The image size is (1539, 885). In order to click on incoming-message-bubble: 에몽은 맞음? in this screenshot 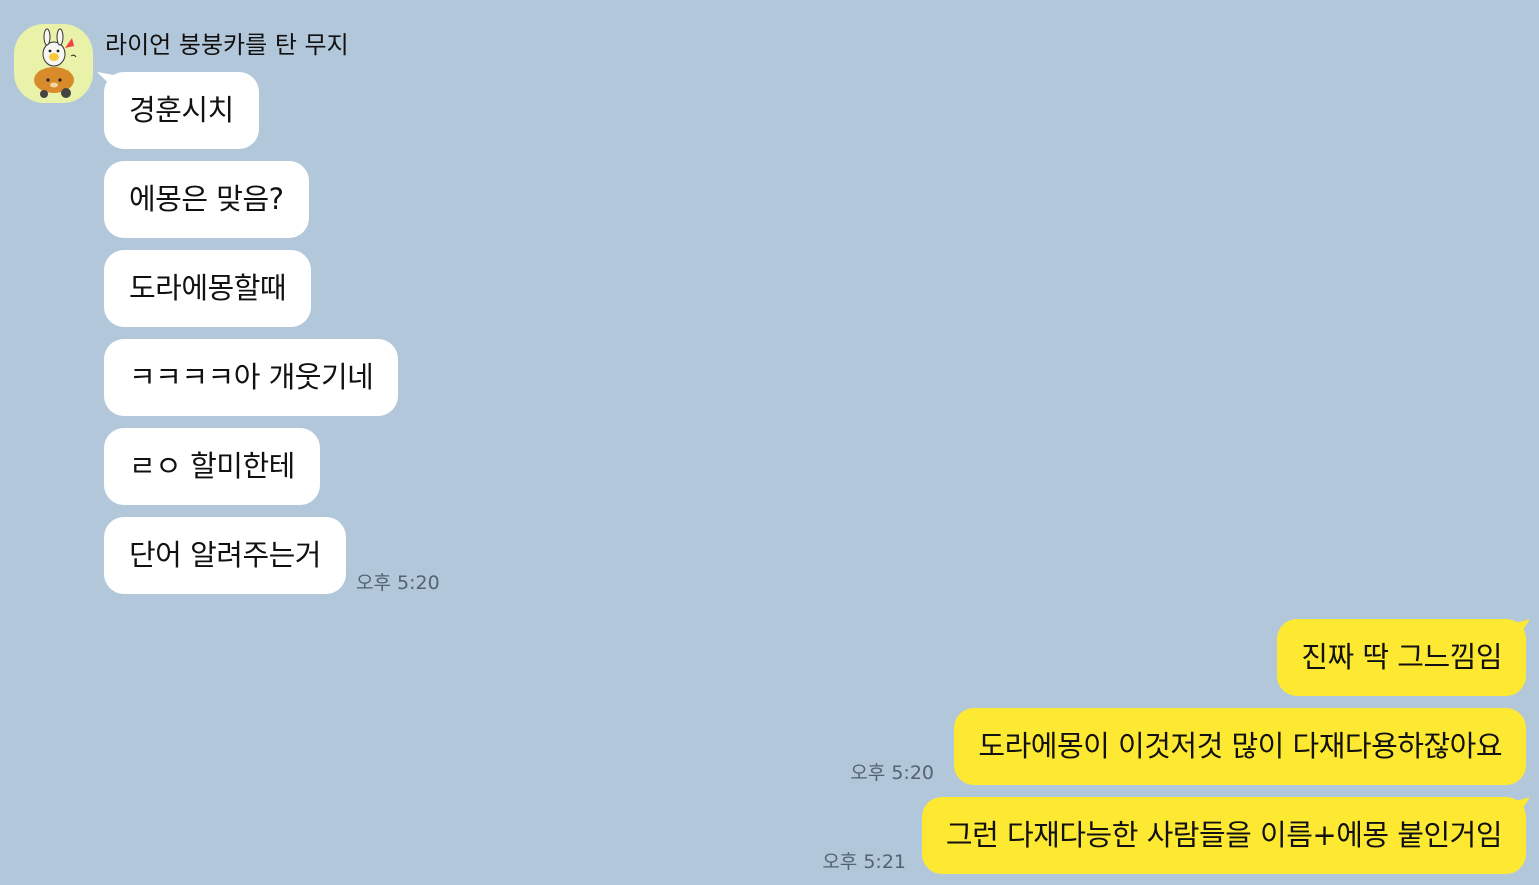, I will do `click(206, 199)`.